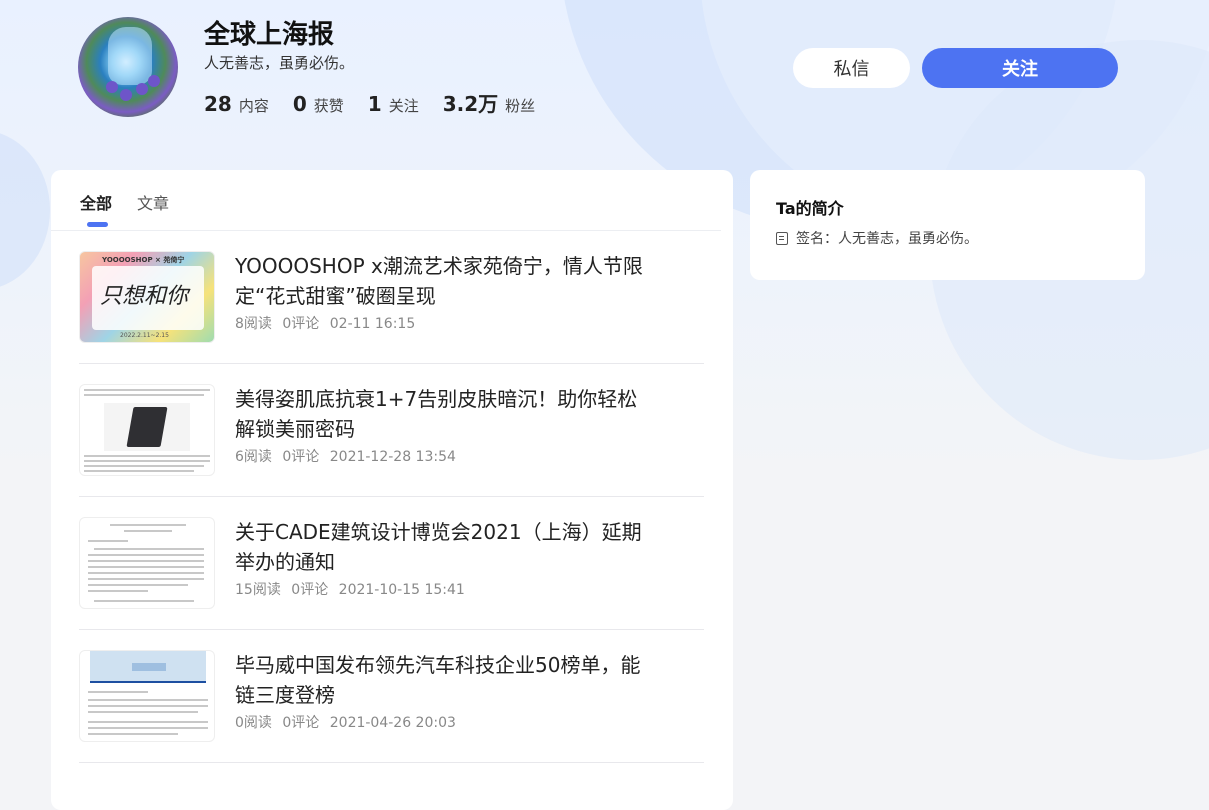 The width and height of the screenshot is (1209, 810). Describe the element at coordinates (782, 238) in the screenshot. I see `signature-icon` at that location.